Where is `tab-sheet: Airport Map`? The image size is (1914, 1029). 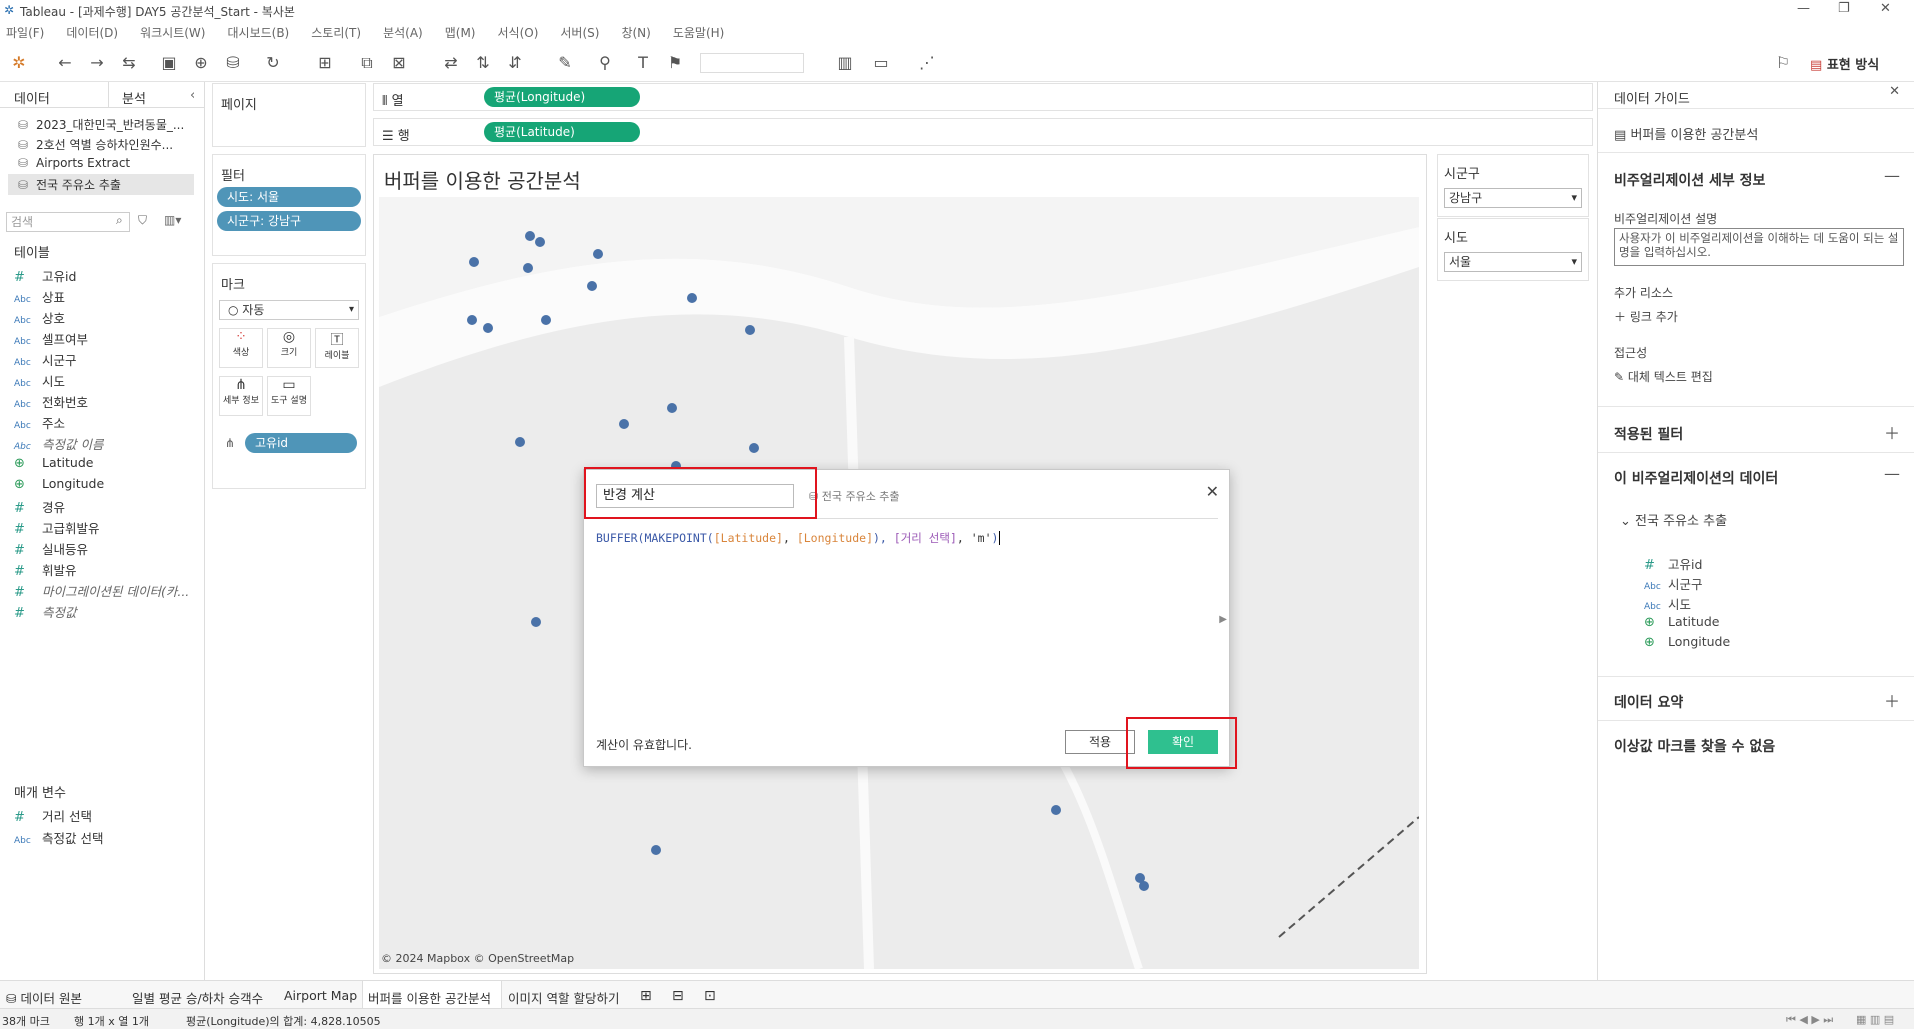
tab-sheet: Airport Map is located at coordinates (320, 995).